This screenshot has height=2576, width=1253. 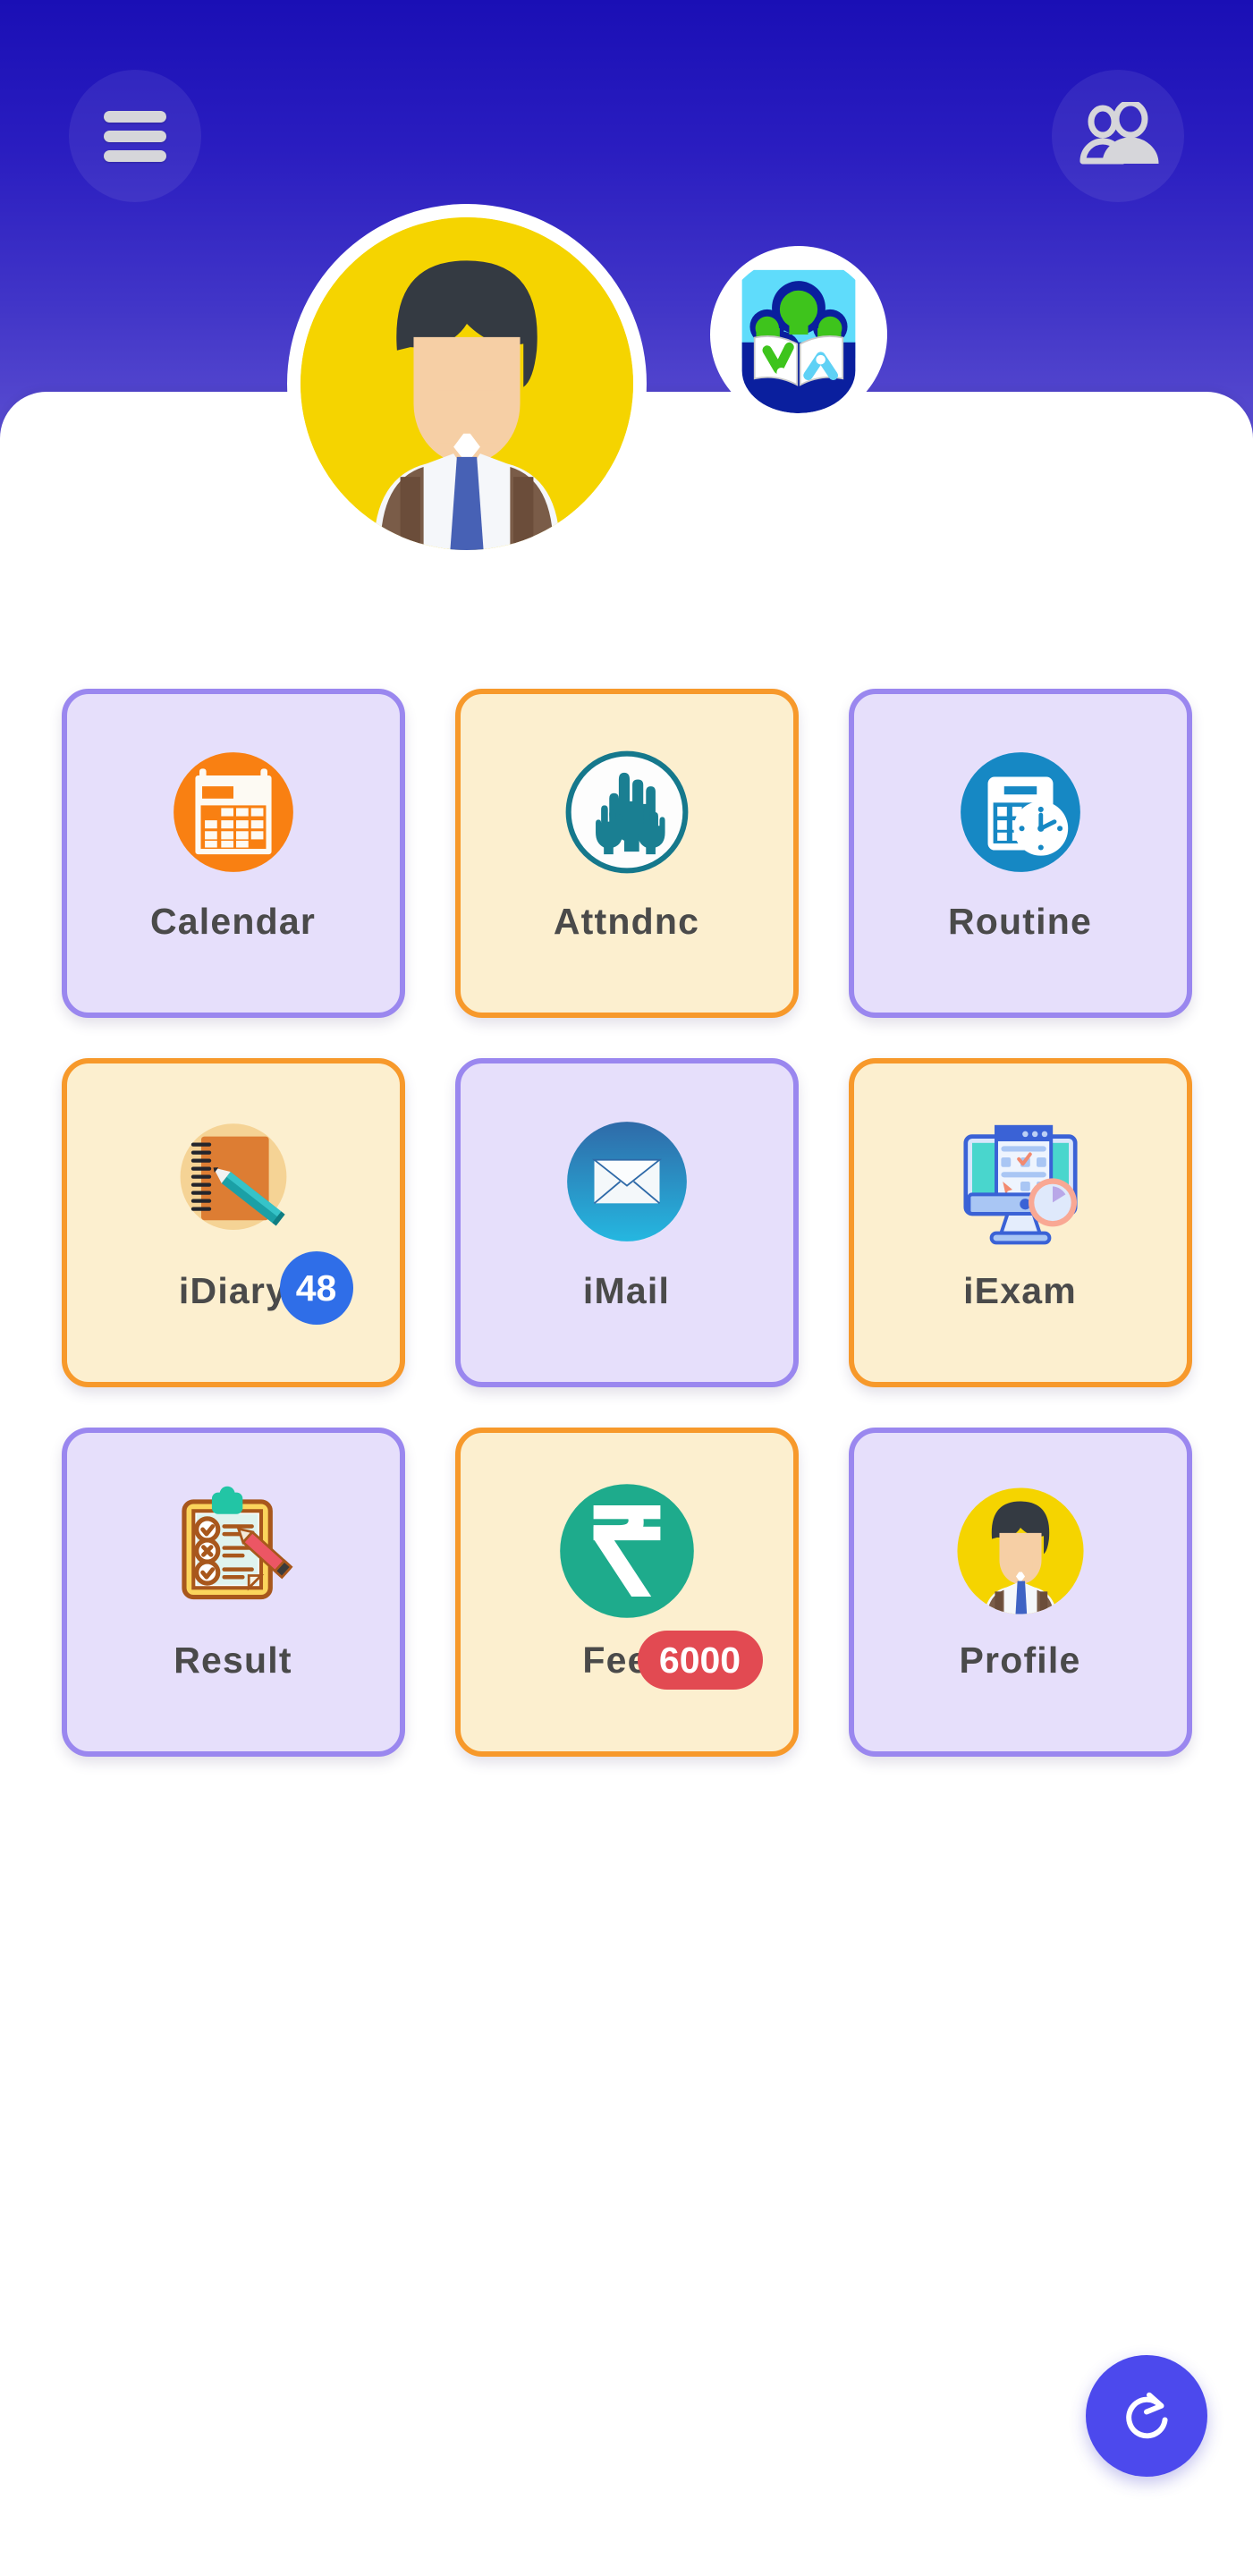 I want to click on tile-profile: Profile, so click(x=1020, y=1592).